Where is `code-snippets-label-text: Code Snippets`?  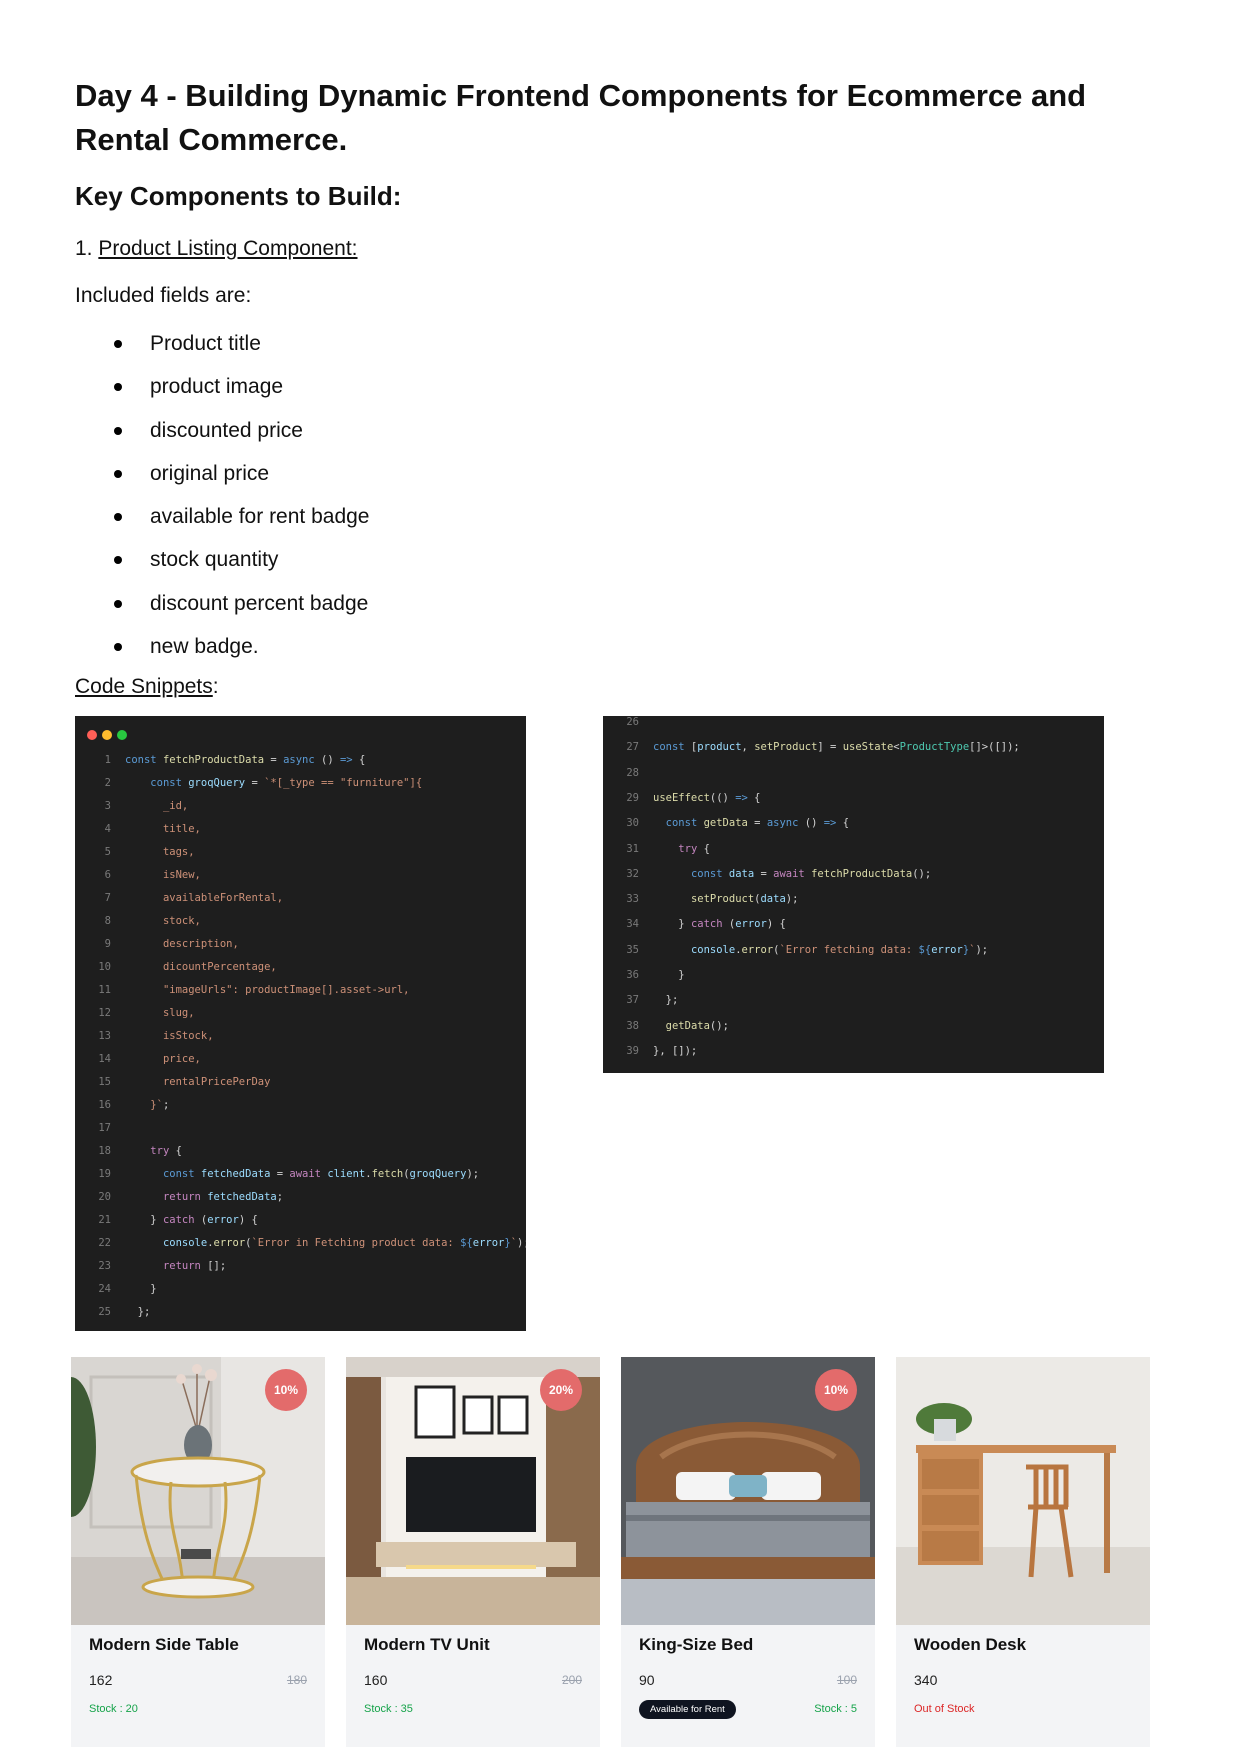
code-snippets-label-text: Code Snippets is located at coordinates (144, 686).